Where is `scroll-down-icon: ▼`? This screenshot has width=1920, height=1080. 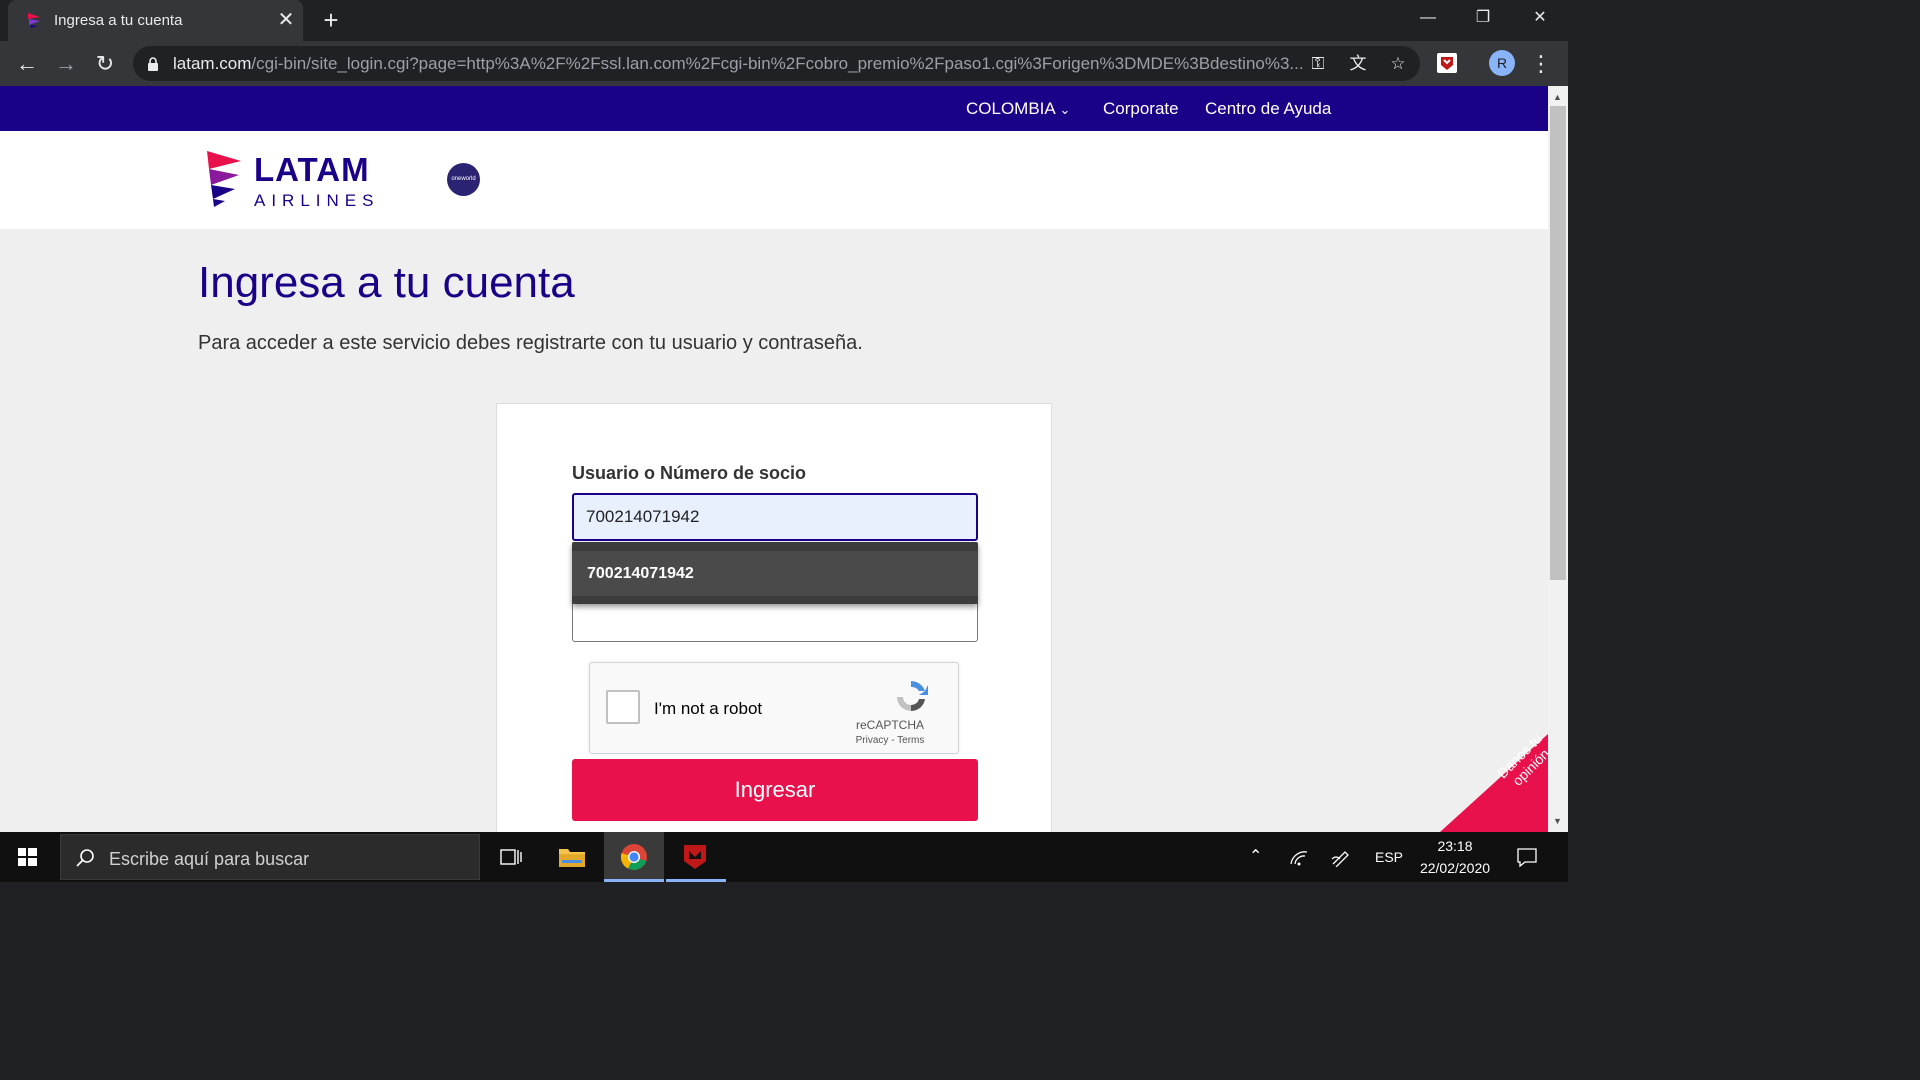
scroll-down-icon: ▼ is located at coordinates (1557, 821).